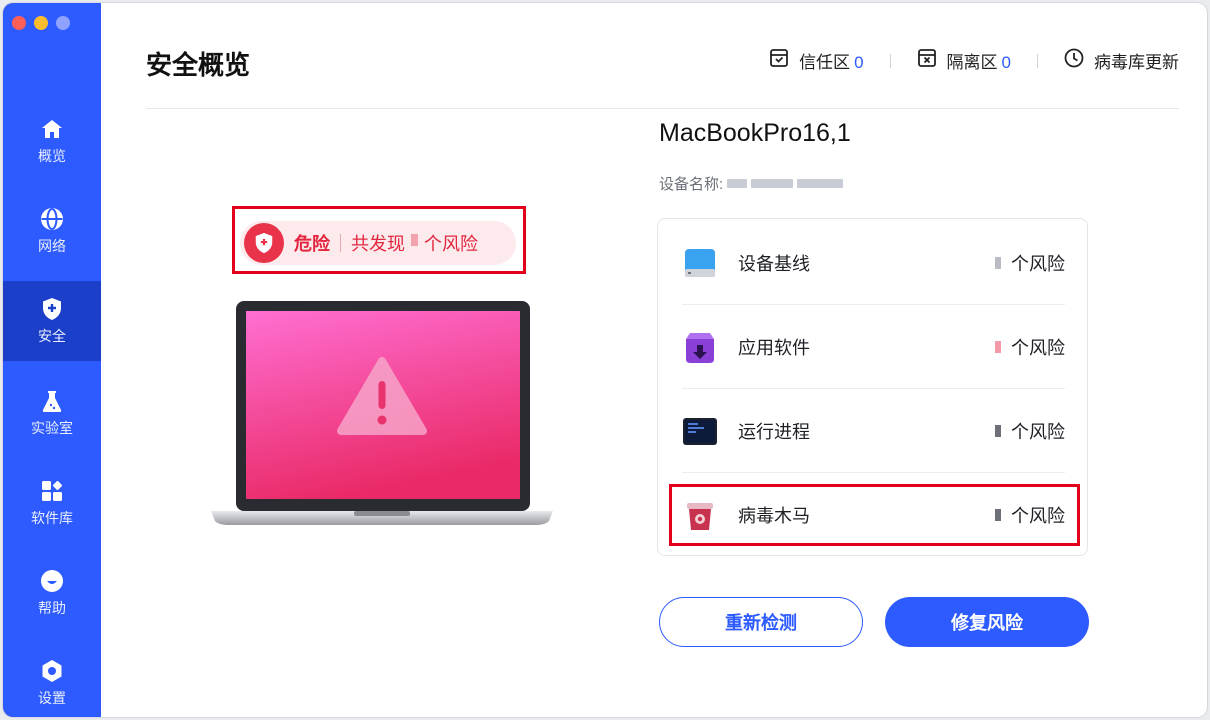  Describe the element at coordinates (700, 431) in the screenshot. I see `terminal-icon` at that location.